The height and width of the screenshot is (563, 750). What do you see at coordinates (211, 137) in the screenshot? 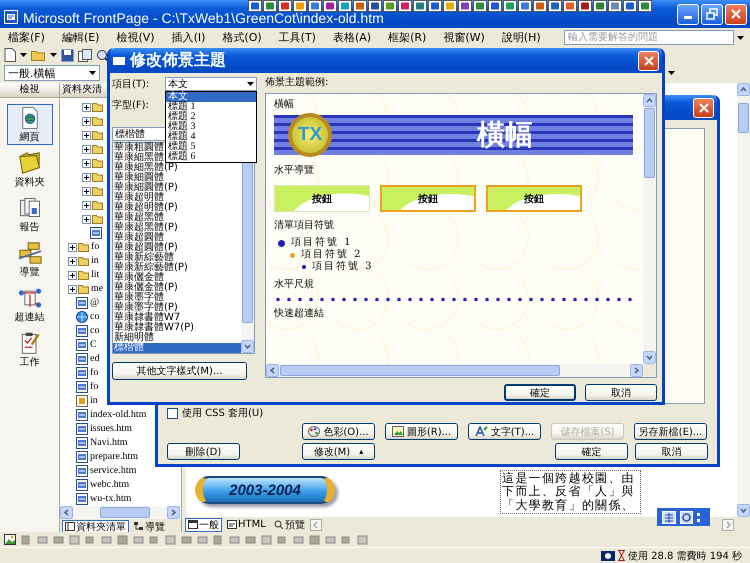
I see `dropdown-option: 標題 4` at bounding box center [211, 137].